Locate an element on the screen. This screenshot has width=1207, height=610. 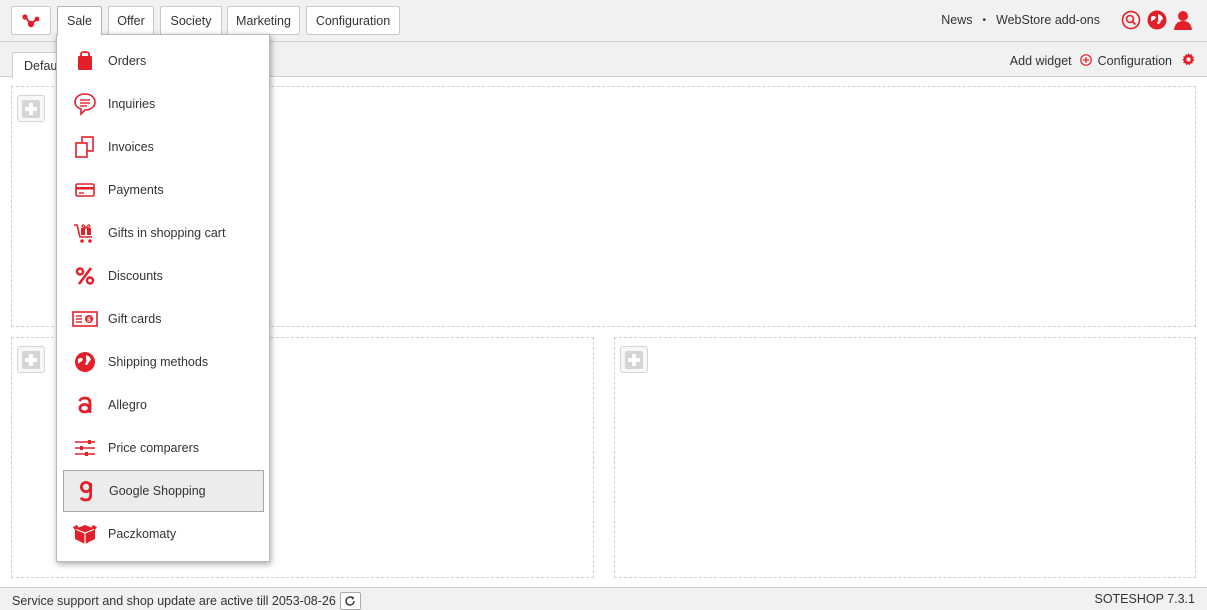
menu-item-orders: Orders is located at coordinates (163, 61).